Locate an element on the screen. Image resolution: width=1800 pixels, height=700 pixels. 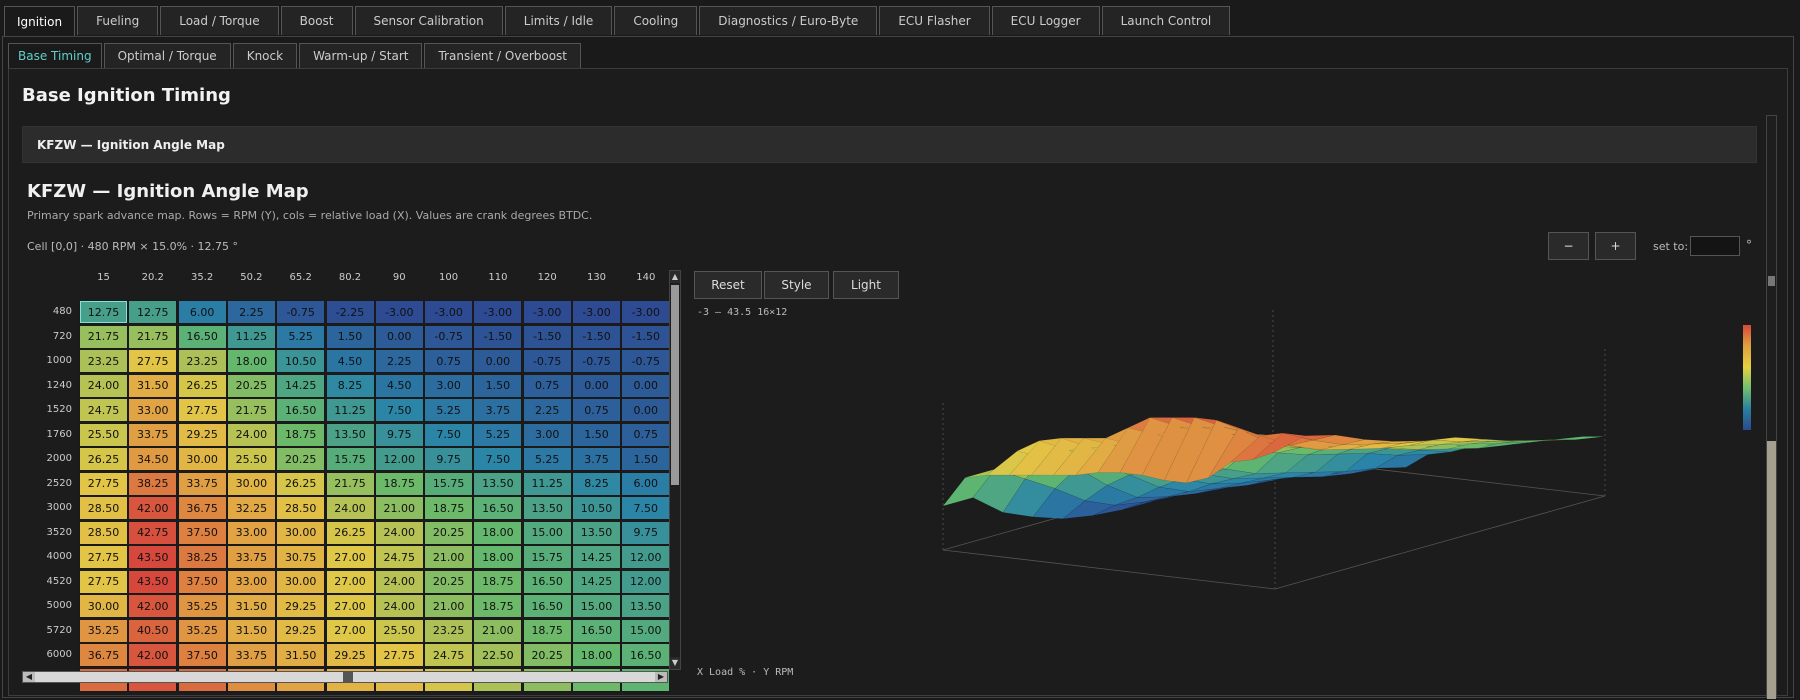
tab-launch-control: Launch Control is located at coordinates (1166, 20).